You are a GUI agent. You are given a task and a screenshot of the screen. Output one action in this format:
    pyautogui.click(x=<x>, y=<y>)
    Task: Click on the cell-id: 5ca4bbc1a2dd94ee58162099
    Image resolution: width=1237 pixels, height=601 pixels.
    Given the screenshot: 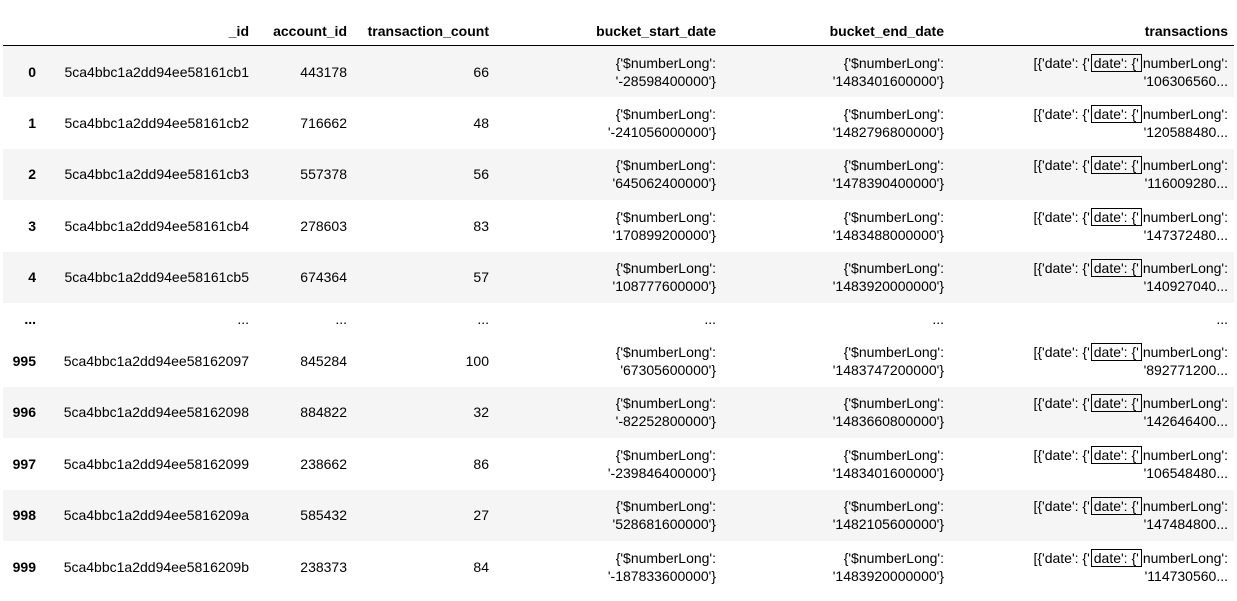 What is the action you would take?
    pyautogui.click(x=156, y=463)
    